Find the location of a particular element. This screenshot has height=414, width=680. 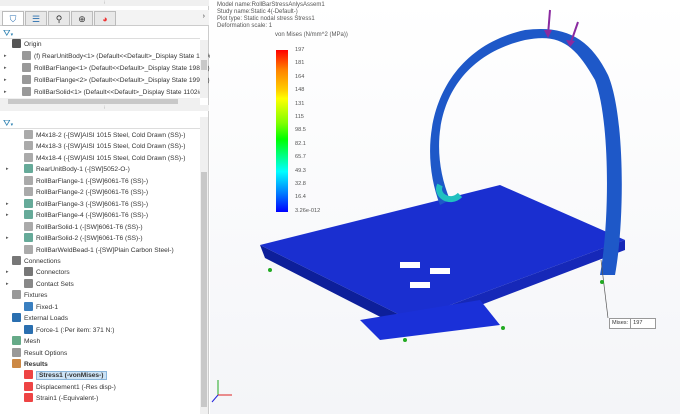

tree-vertical-scrollbar is located at coordinates (204, 265).